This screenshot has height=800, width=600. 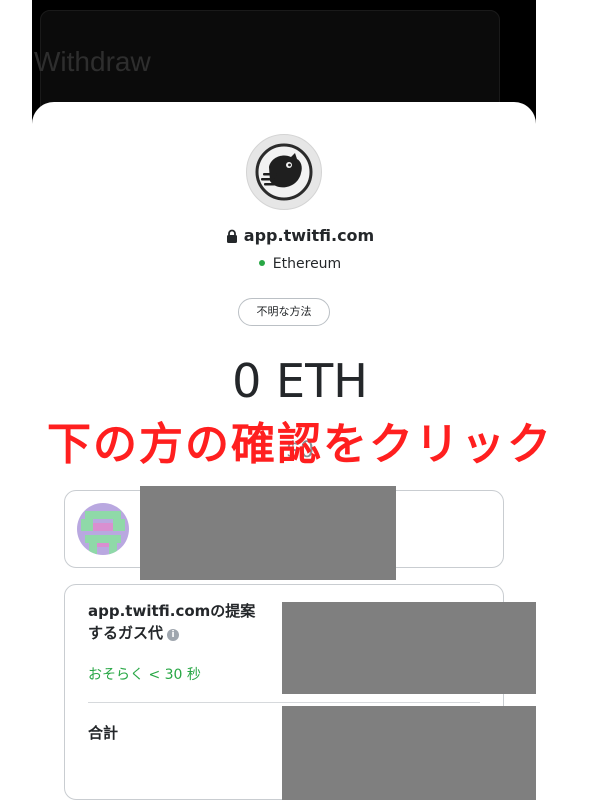 I want to click on site-icon, so click(x=284, y=172).